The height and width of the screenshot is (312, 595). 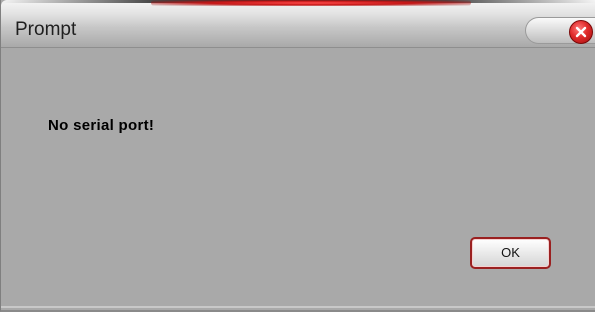 What do you see at coordinates (46, 29) in the screenshot?
I see `window-title: Prompt` at bounding box center [46, 29].